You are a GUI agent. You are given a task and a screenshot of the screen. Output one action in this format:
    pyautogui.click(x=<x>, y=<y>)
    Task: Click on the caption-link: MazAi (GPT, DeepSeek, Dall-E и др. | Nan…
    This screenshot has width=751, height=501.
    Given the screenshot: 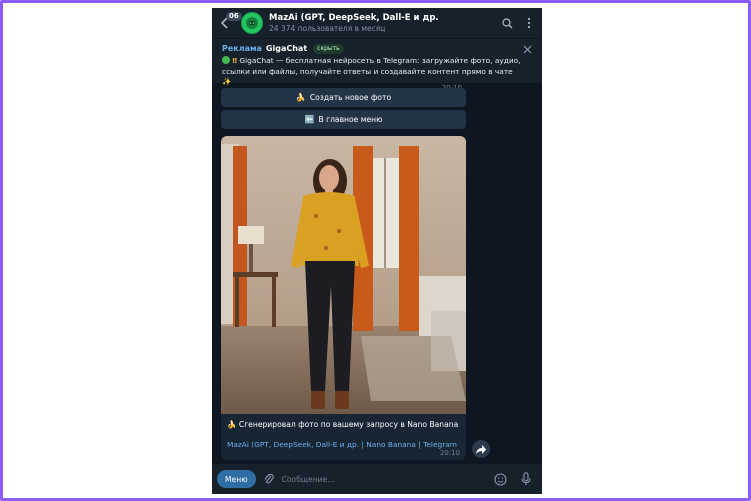 What is the action you would take?
    pyautogui.click(x=344, y=444)
    